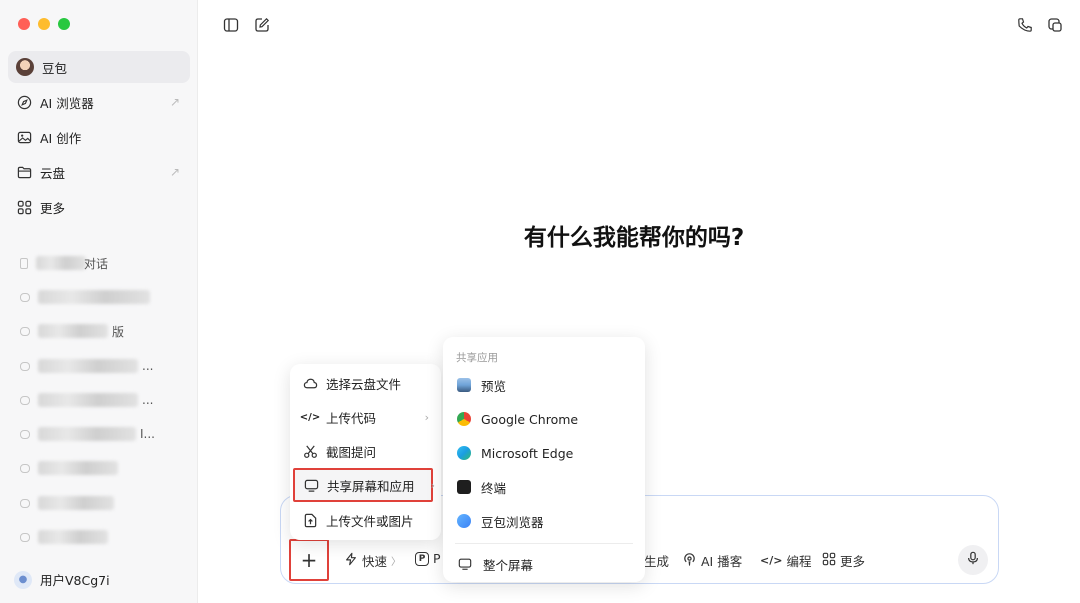 The width and height of the screenshot is (1080, 603). Describe the element at coordinates (64, 24) in the screenshot. I see `zoom-window-button` at that location.